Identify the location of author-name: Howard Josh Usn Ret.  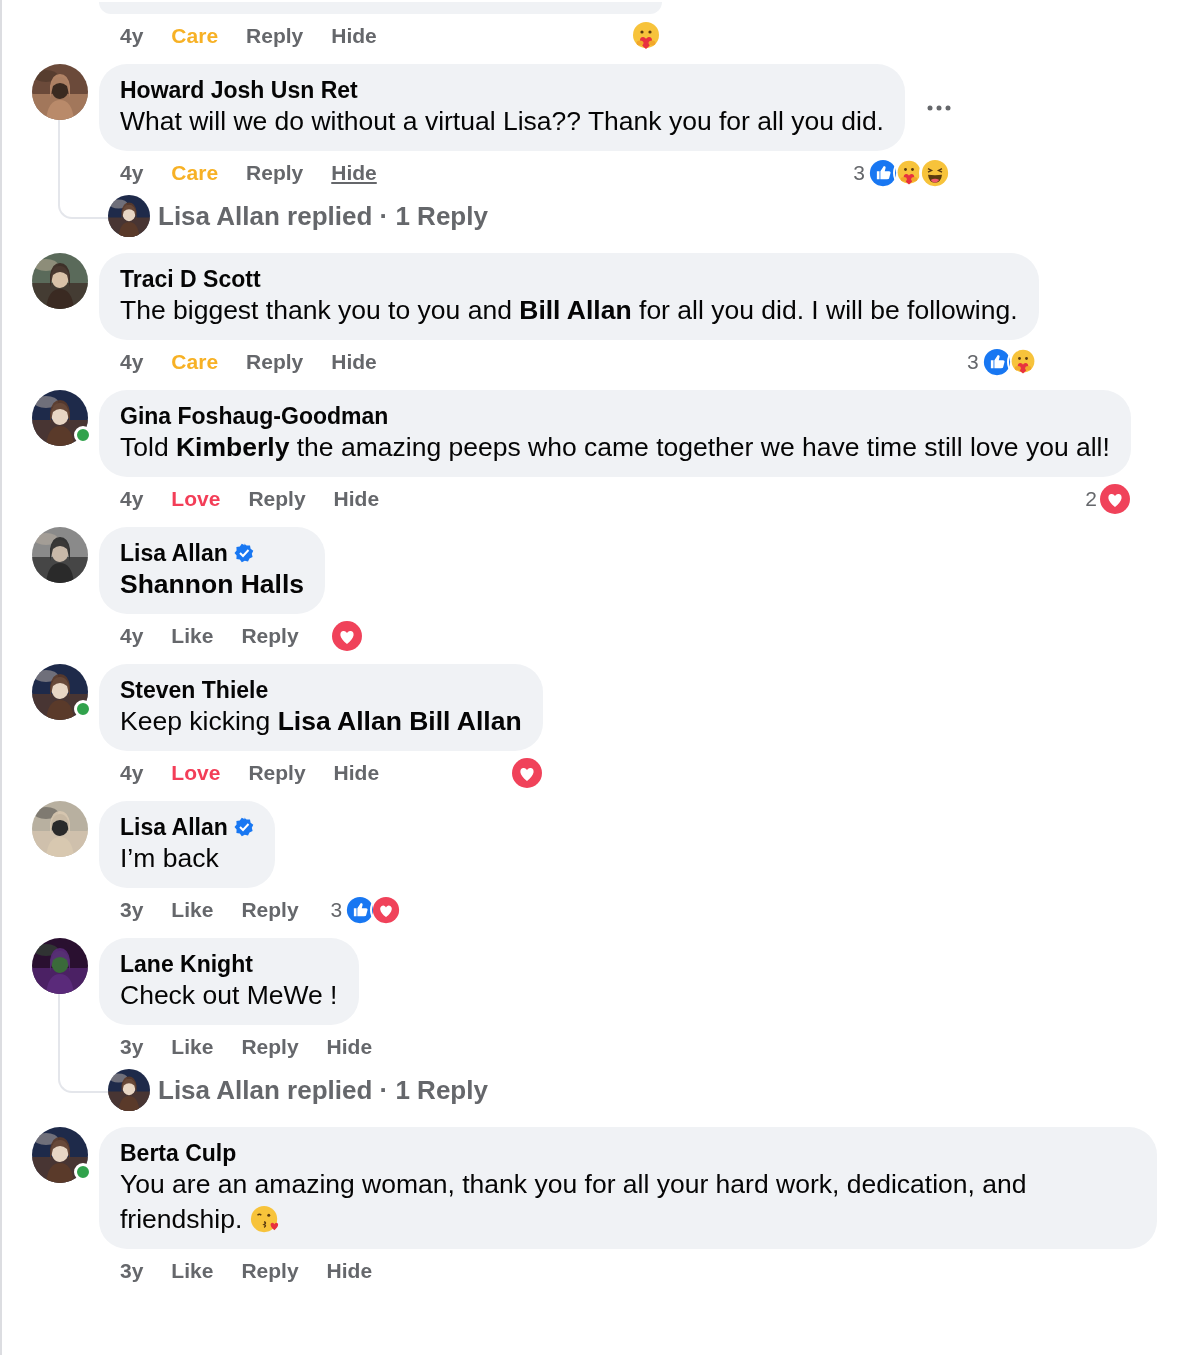
(239, 90).